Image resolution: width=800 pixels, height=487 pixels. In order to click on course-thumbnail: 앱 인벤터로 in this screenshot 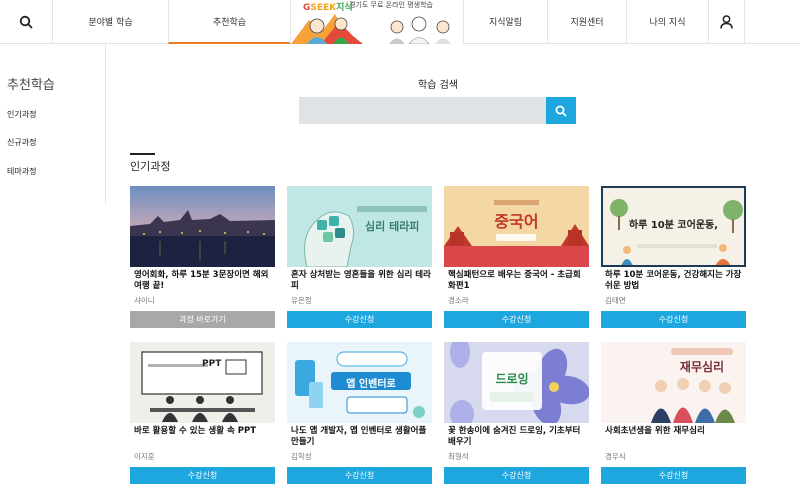, I will do `click(359, 382)`.